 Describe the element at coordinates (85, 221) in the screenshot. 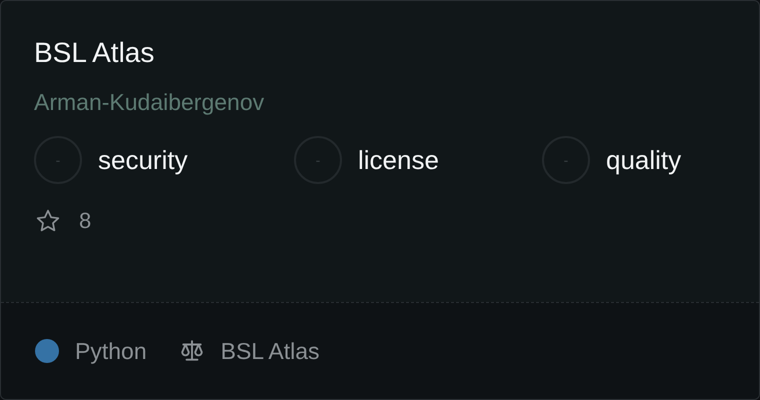

I see `star-count: 8` at that location.